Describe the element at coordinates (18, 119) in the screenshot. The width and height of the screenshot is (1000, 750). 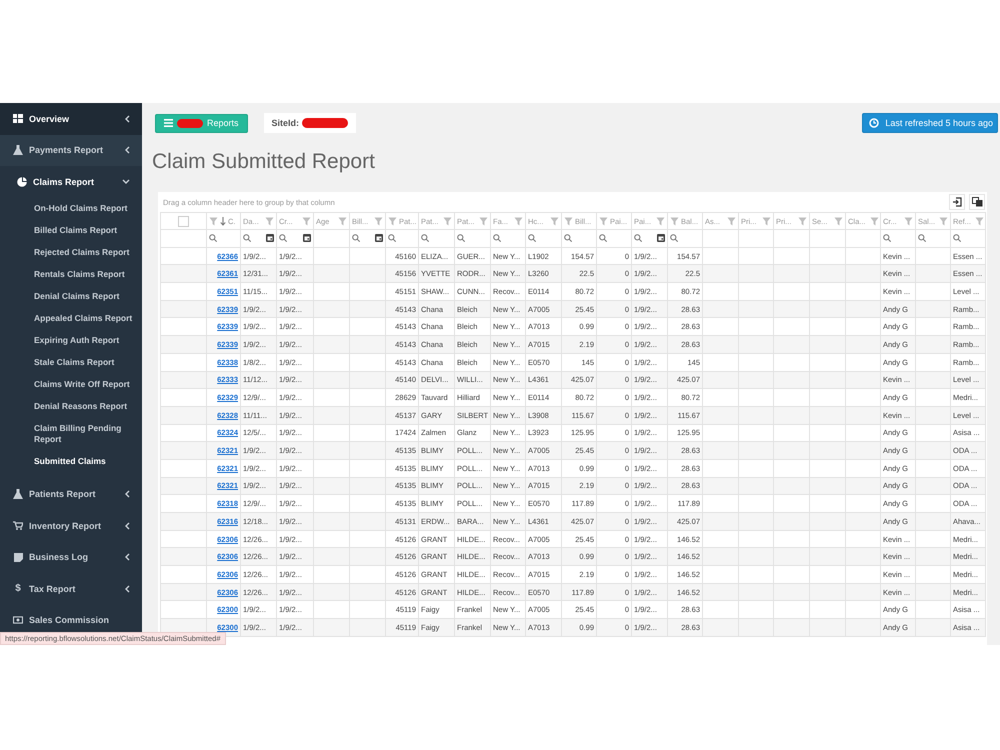
I see `grid-icon` at that location.